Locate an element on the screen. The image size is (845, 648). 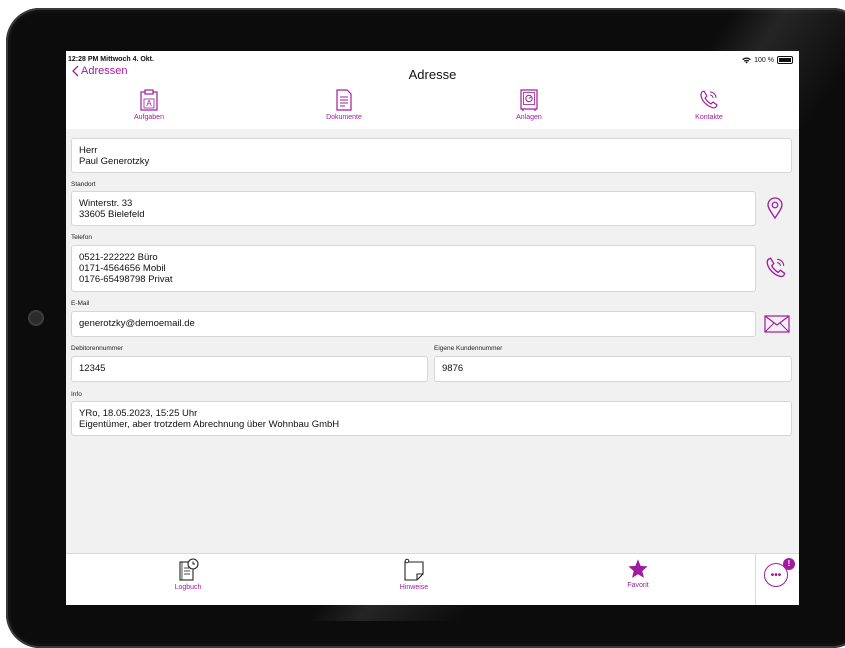
tab-label: Aufgaben is located at coordinates (149, 117).